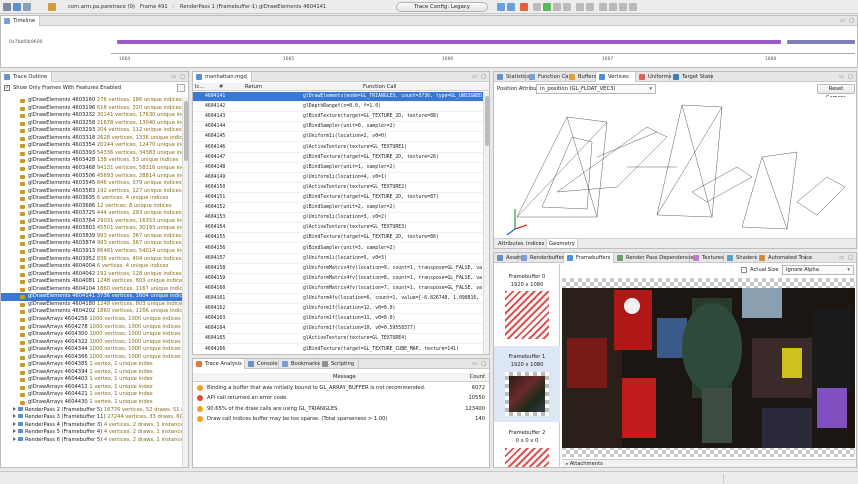  I want to click on stop-icon, so click(524, 7).